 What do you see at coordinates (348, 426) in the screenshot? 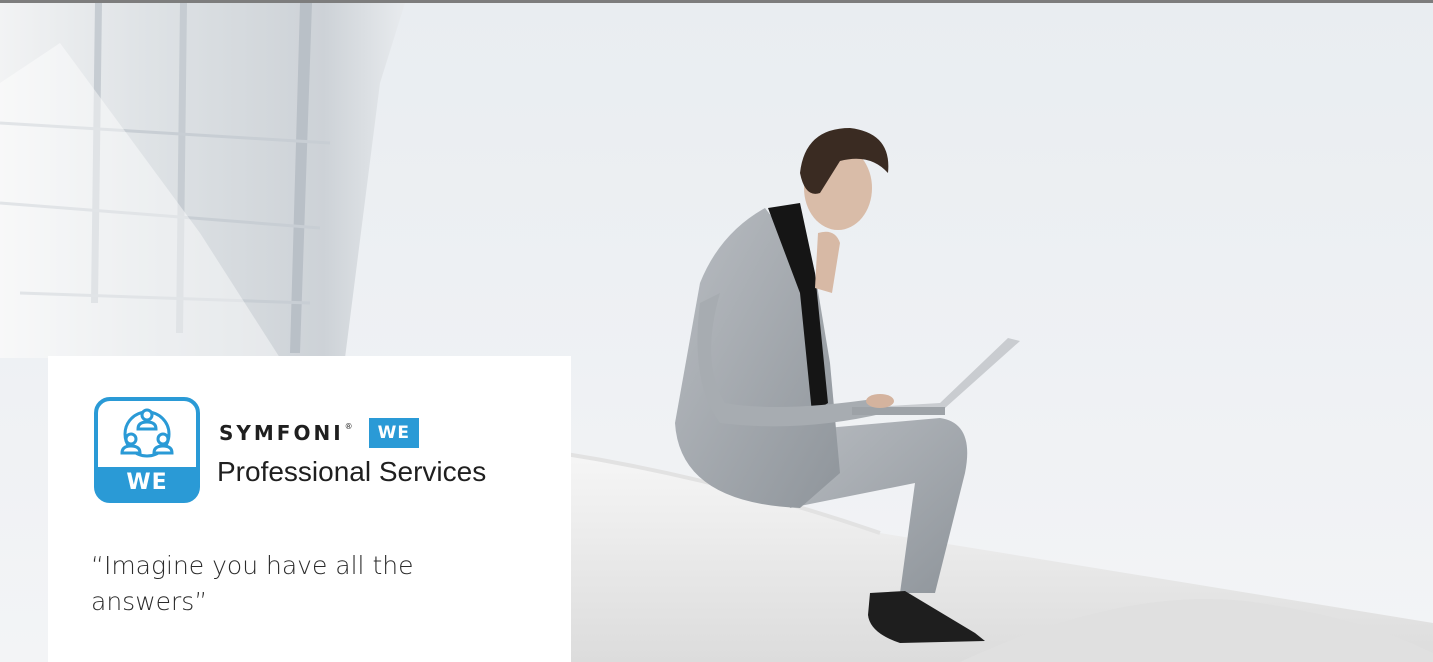
I see `registered-mark: ®` at bounding box center [348, 426].